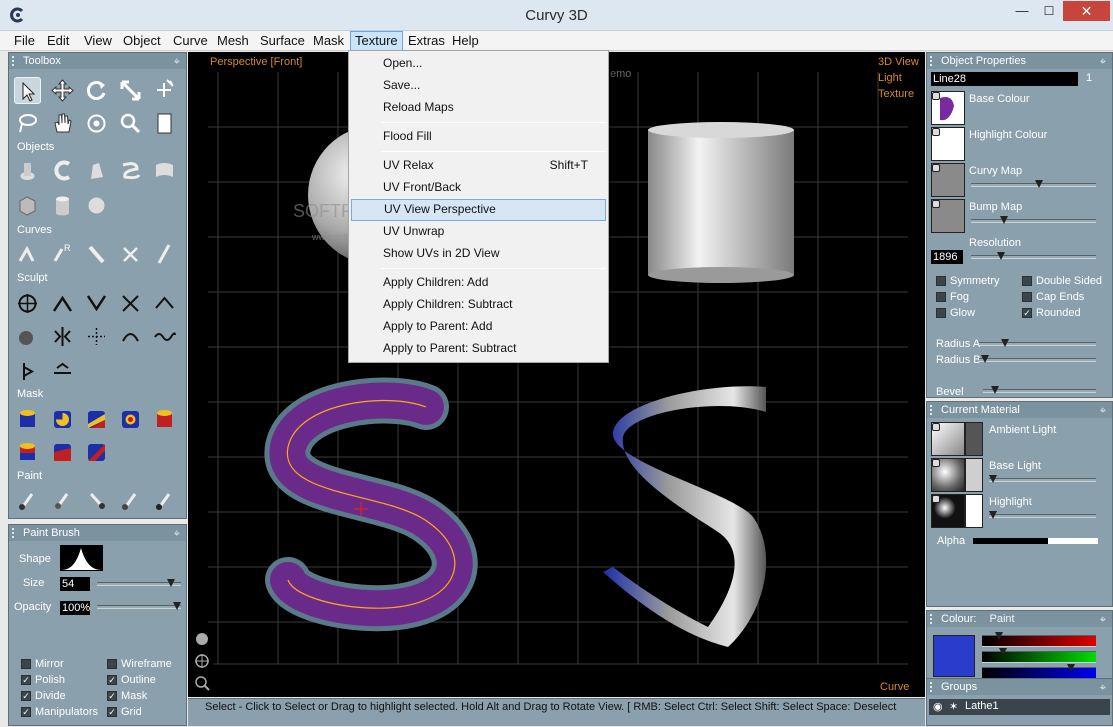 The height and width of the screenshot is (727, 1113). I want to click on rotate-tool, so click(96, 90).